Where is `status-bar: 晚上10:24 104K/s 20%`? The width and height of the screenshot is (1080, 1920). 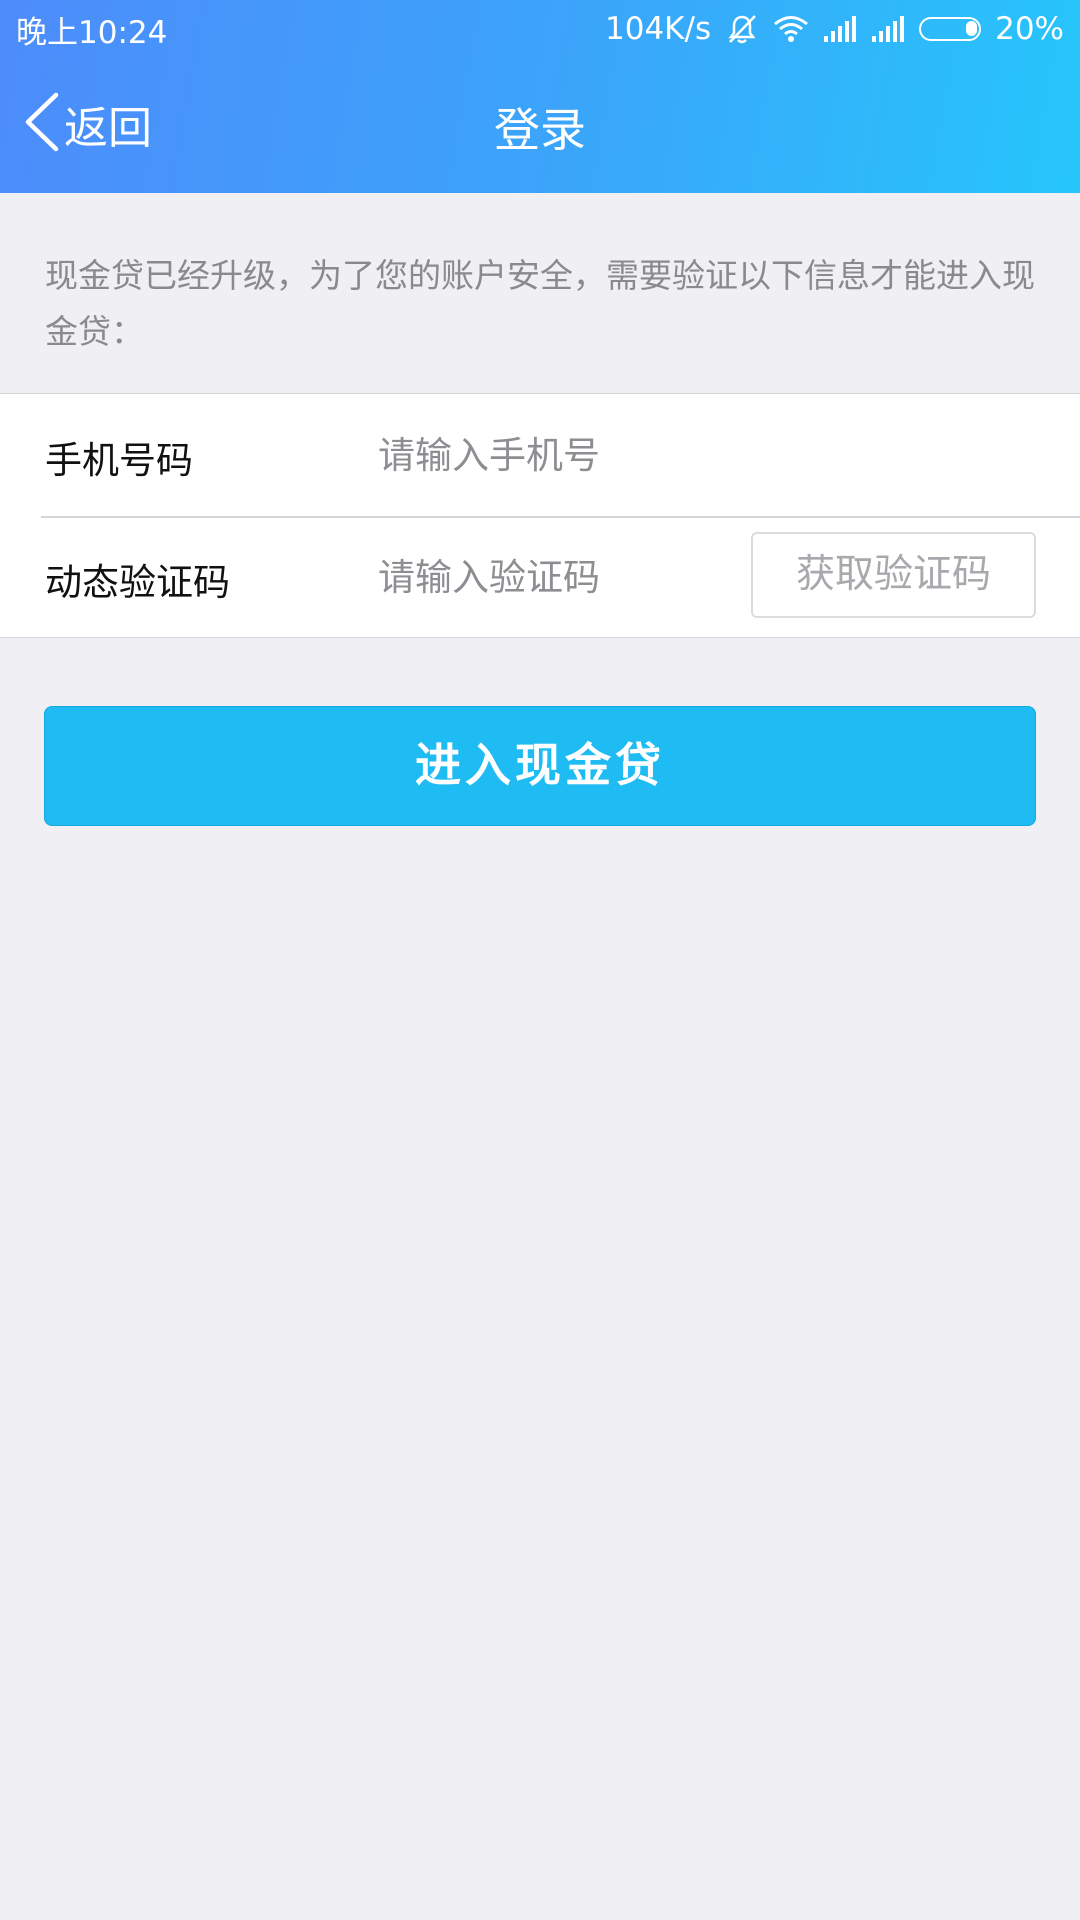
status-bar: 晚上10:24 104K/s 20% is located at coordinates (540, 29).